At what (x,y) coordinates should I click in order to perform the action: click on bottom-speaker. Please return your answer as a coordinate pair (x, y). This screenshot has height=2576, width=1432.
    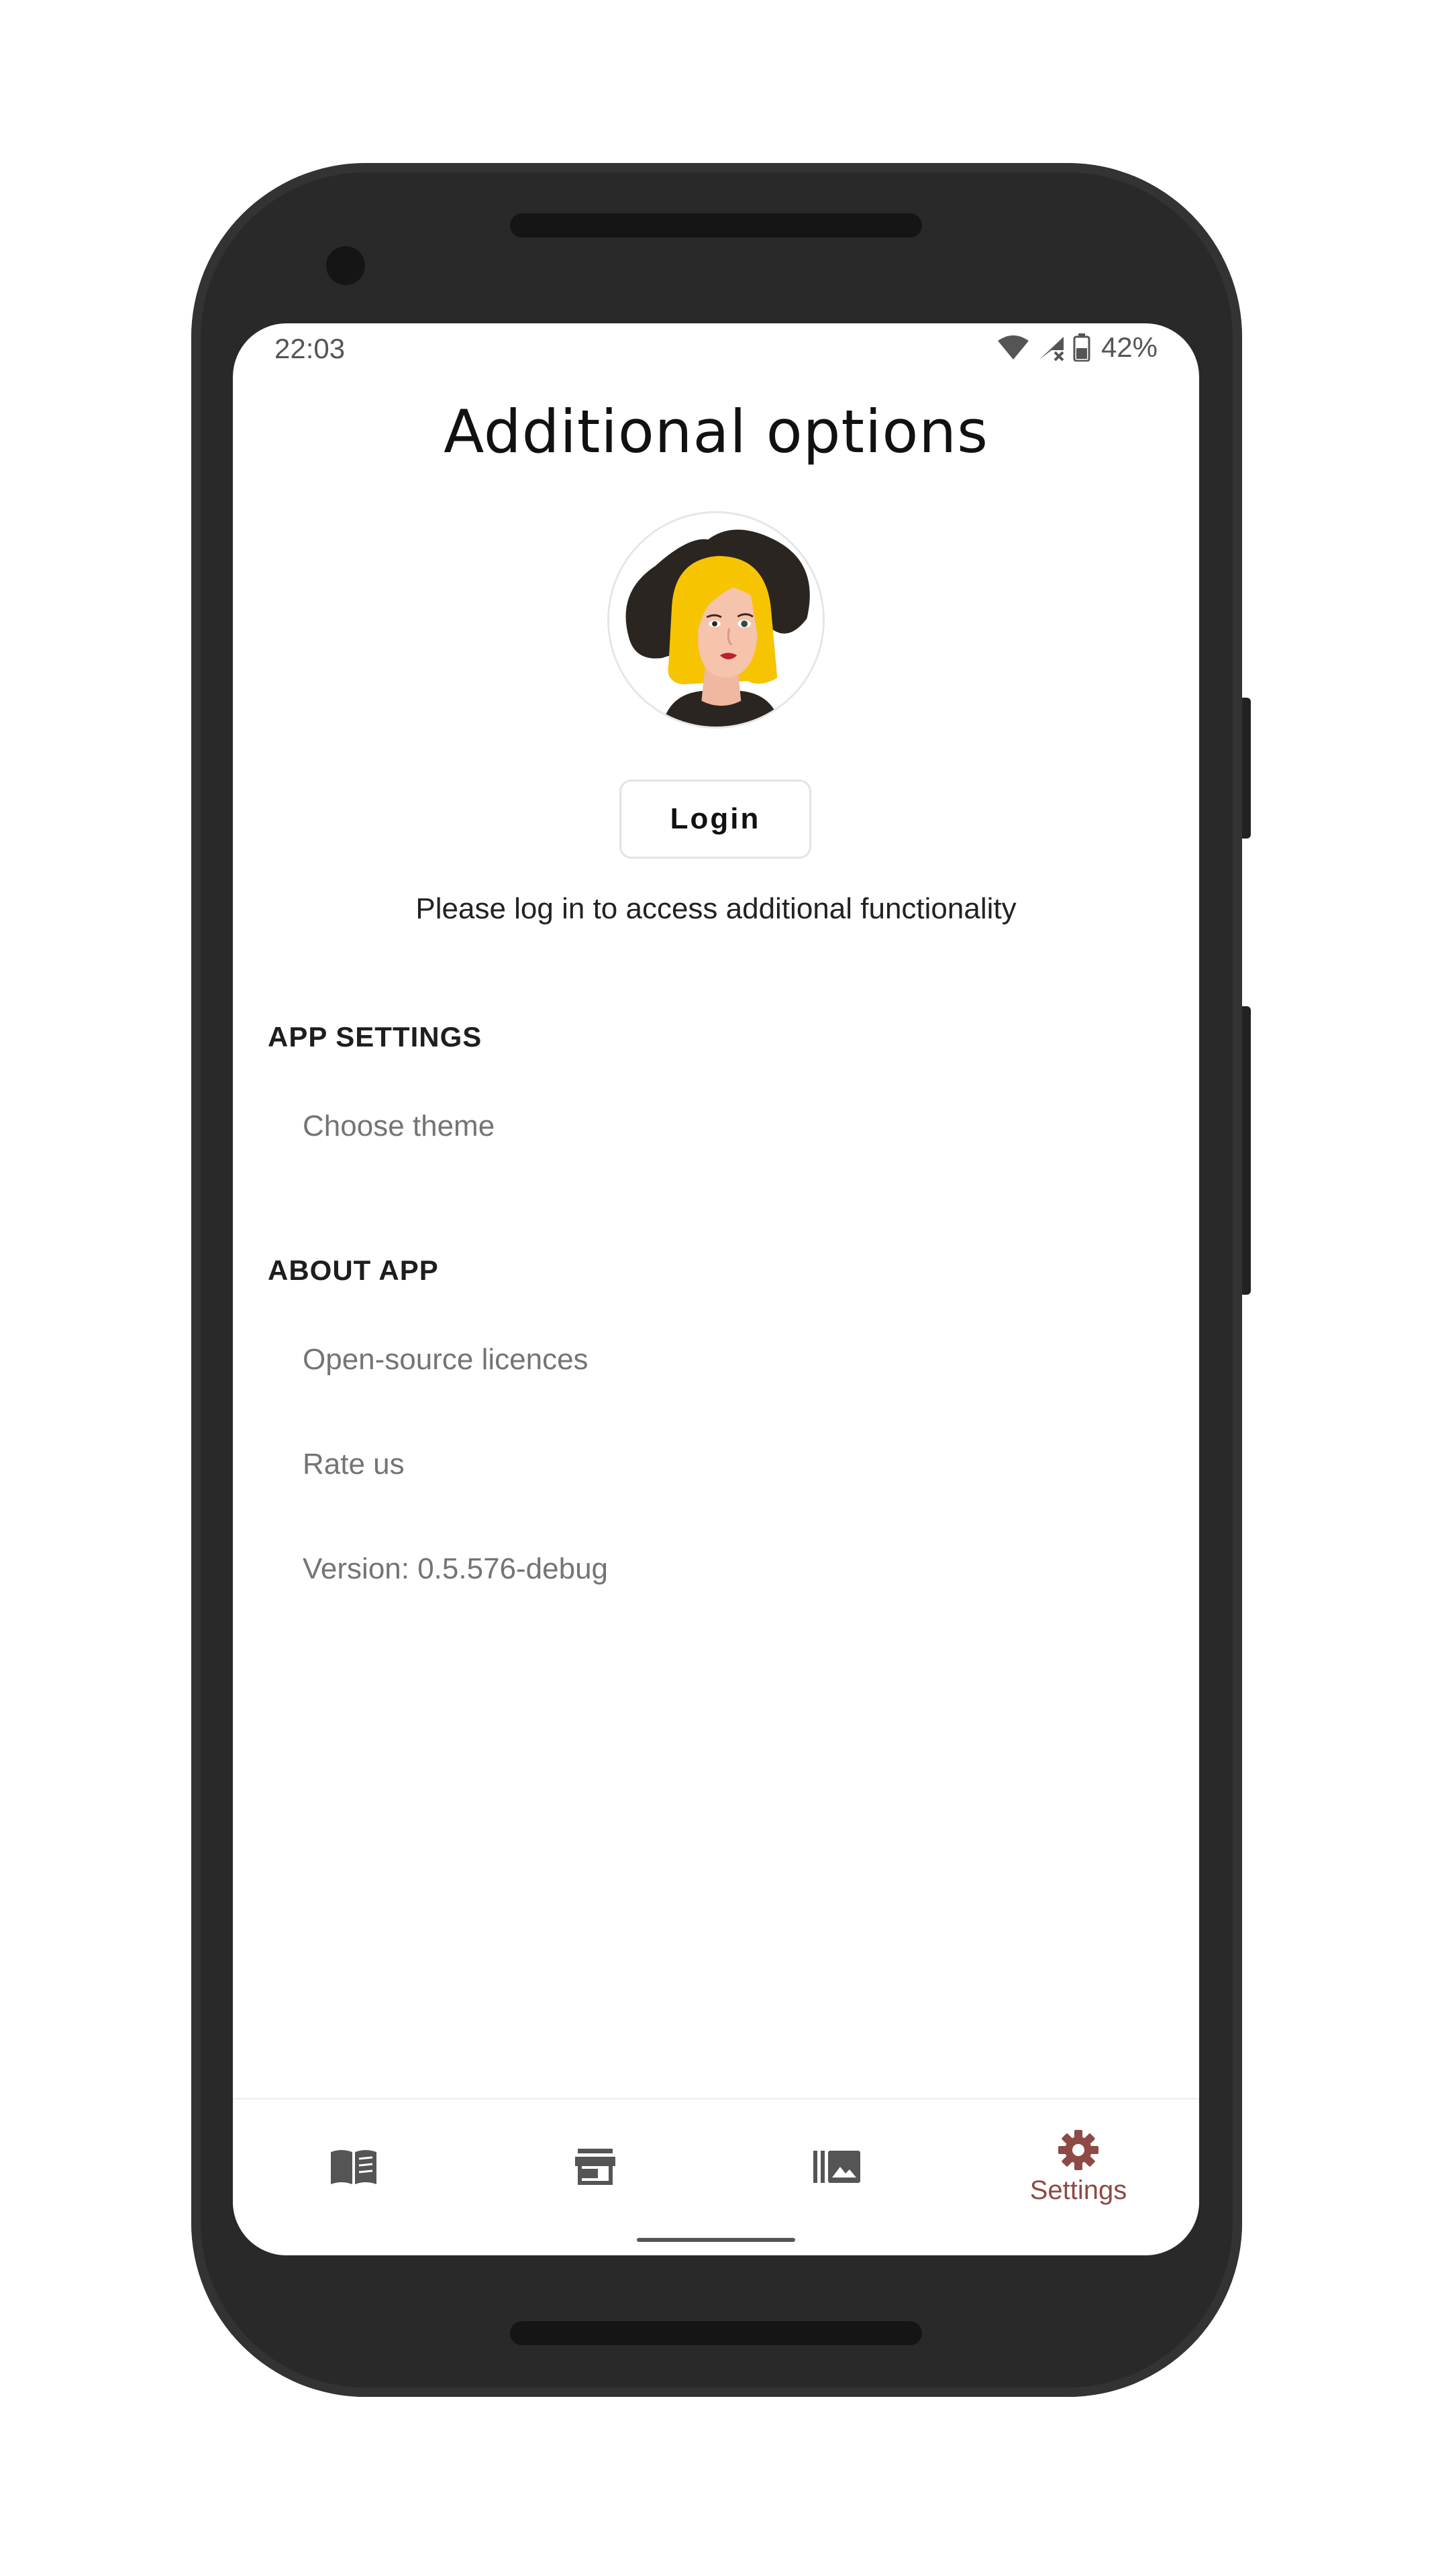
    Looking at the image, I should click on (716, 2333).